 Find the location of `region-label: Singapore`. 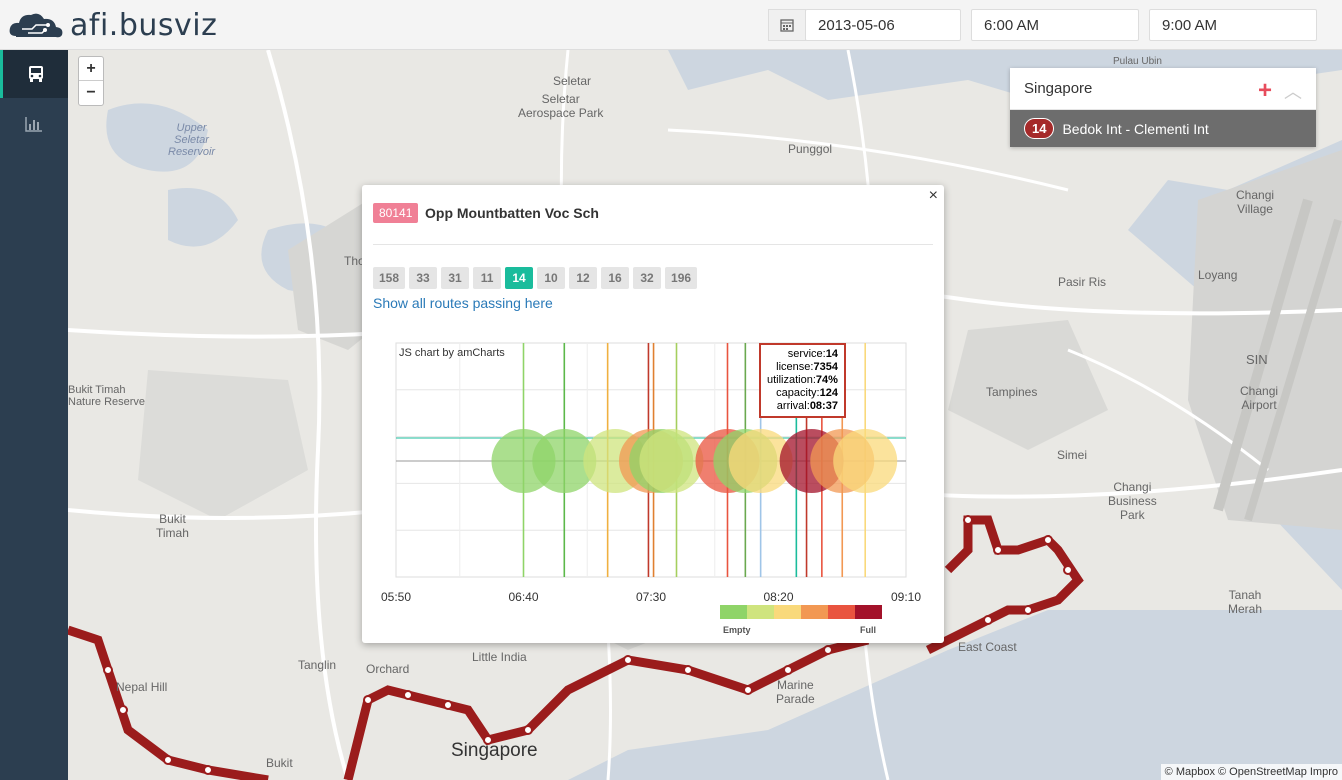

region-label: Singapore is located at coordinates (1058, 88).